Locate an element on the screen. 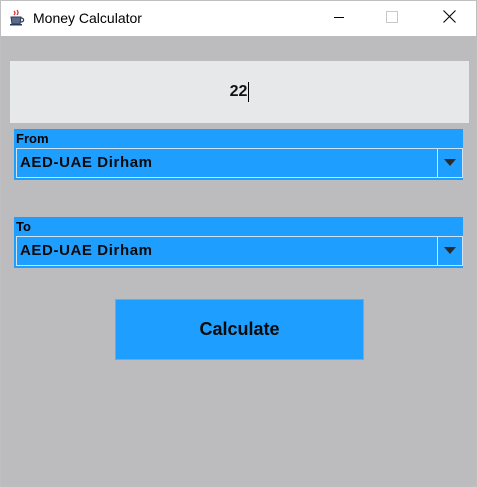 The width and height of the screenshot is (477, 487). from-dropdown-button is located at coordinates (449, 163).